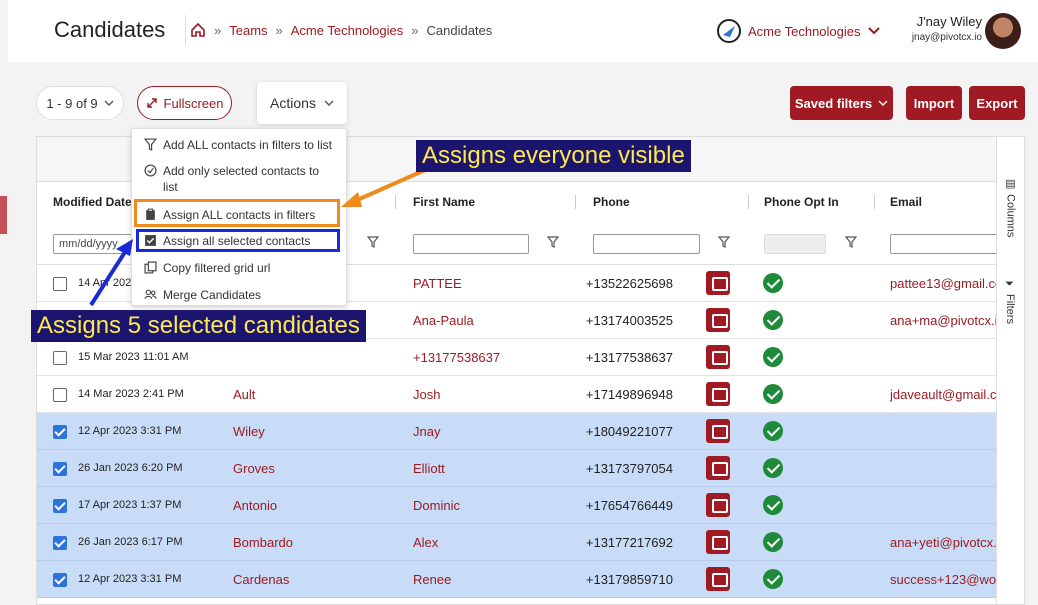 This screenshot has width=1038, height=605. What do you see at coordinates (255, 505) in the screenshot?
I see `cell-last-name: Antonio` at bounding box center [255, 505].